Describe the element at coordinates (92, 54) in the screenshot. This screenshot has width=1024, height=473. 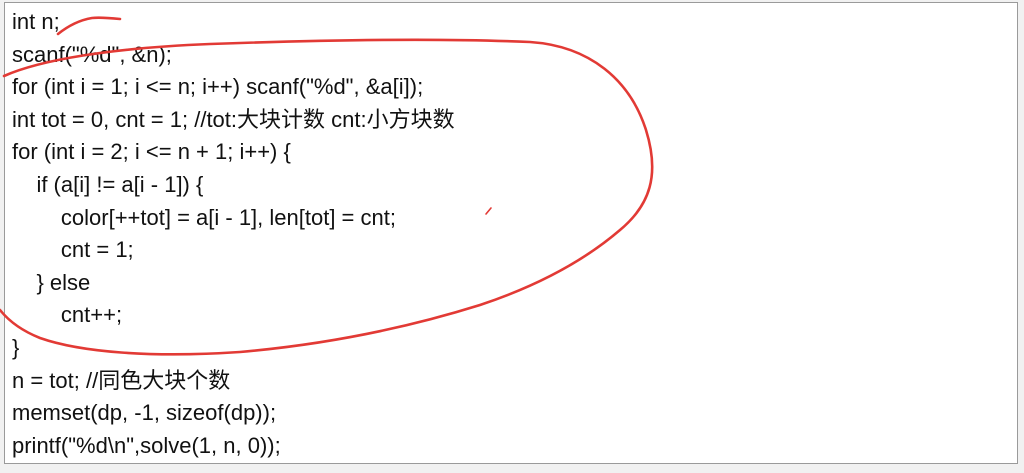
I see `code-line: scanf("%d", &n);` at that location.